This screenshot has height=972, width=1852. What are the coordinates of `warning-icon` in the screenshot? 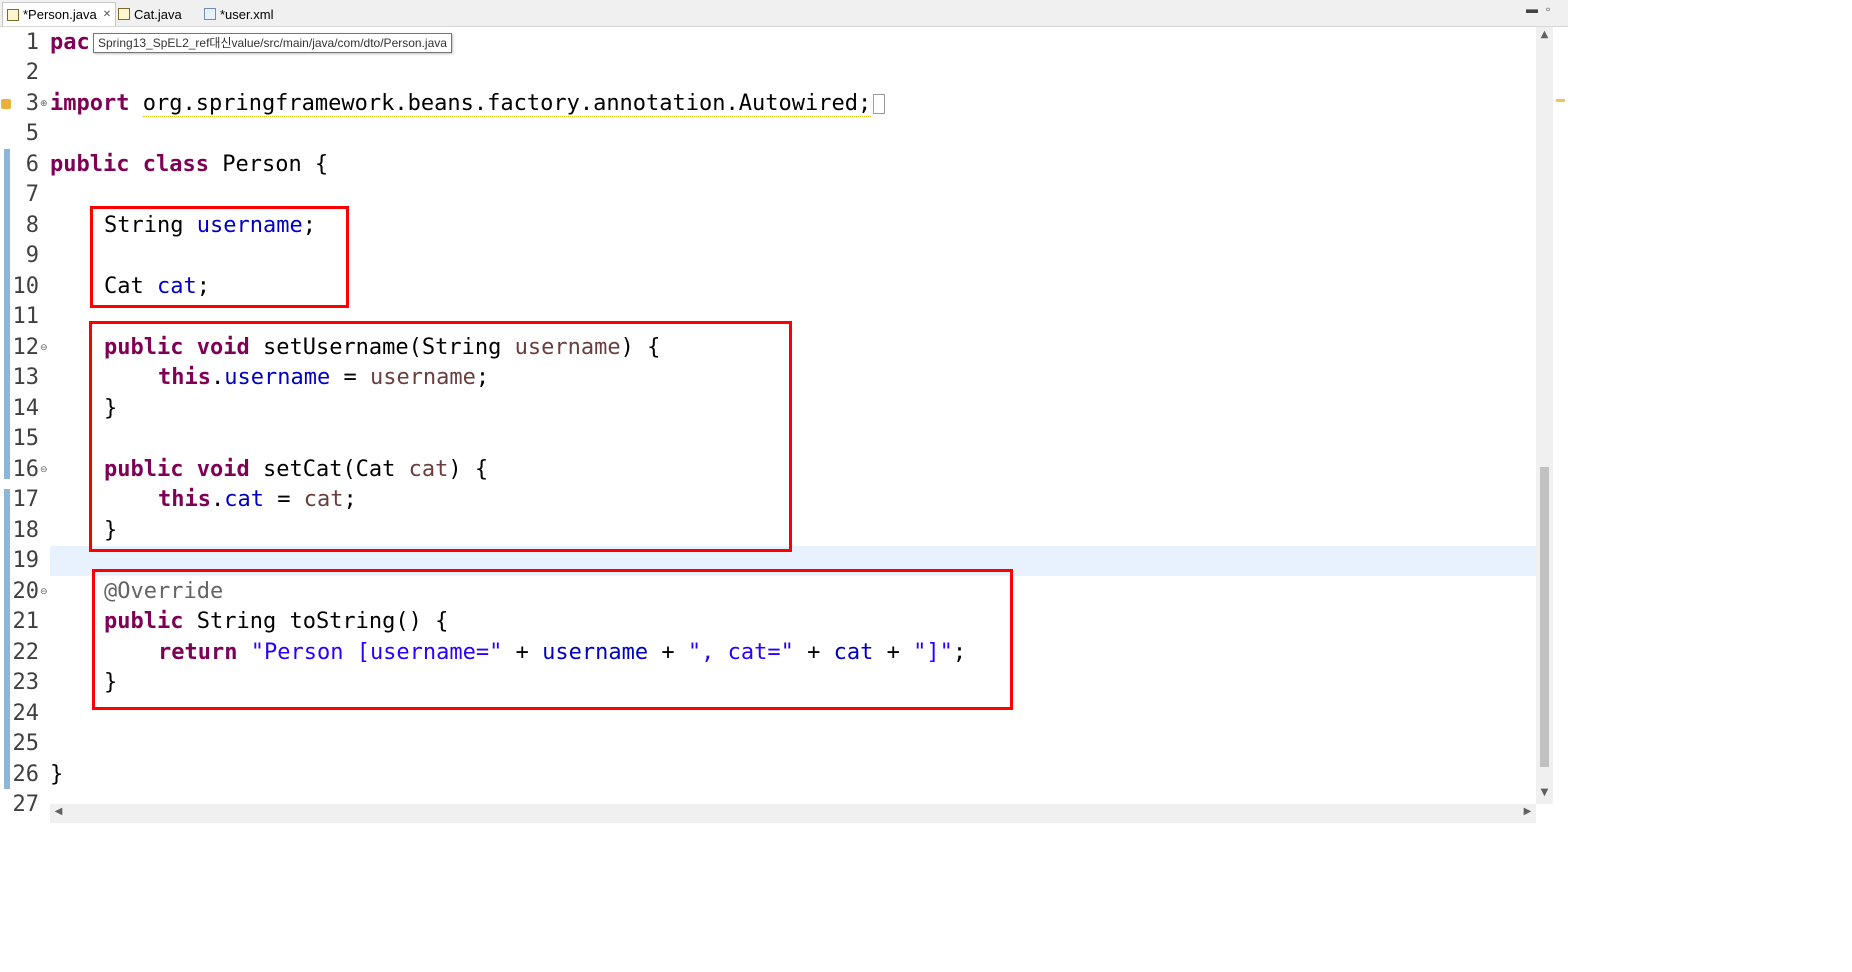 It's located at (6, 104).